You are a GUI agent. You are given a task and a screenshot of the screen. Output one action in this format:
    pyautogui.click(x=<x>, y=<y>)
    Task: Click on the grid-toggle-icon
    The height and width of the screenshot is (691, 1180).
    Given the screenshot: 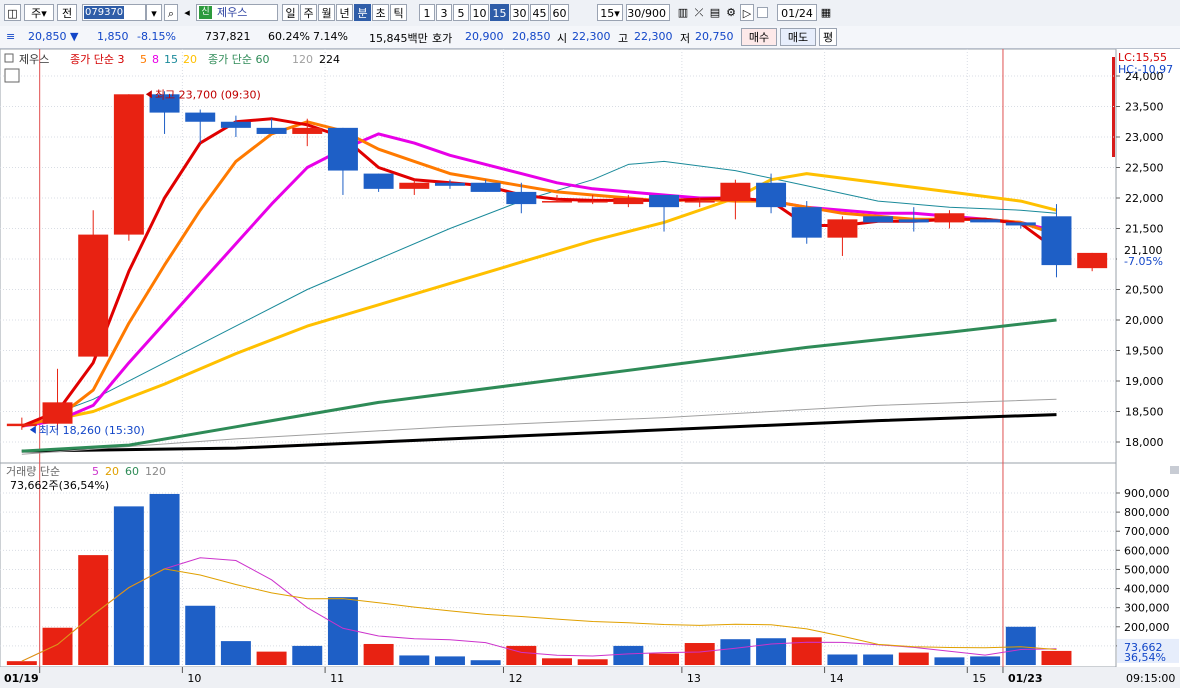 What is the action you would take?
    pyautogui.click(x=12, y=75)
    